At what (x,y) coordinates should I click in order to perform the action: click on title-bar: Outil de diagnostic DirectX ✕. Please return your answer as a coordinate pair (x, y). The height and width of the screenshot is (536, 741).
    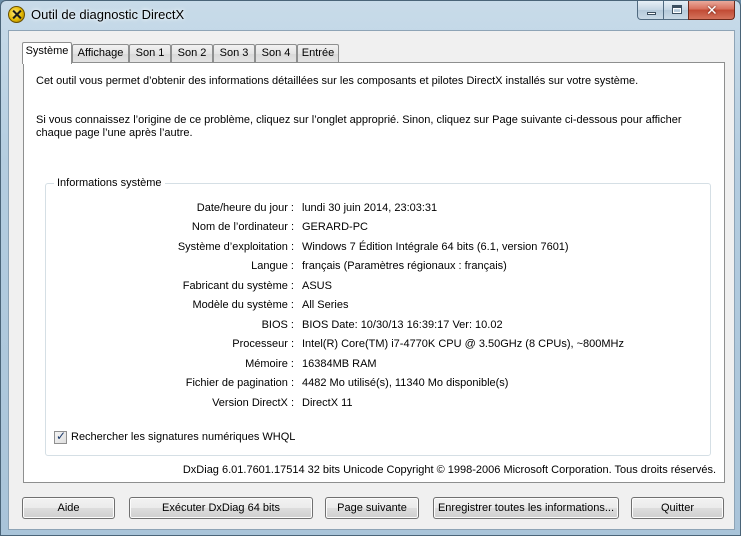
    Looking at the image, I should click on (370, 15).